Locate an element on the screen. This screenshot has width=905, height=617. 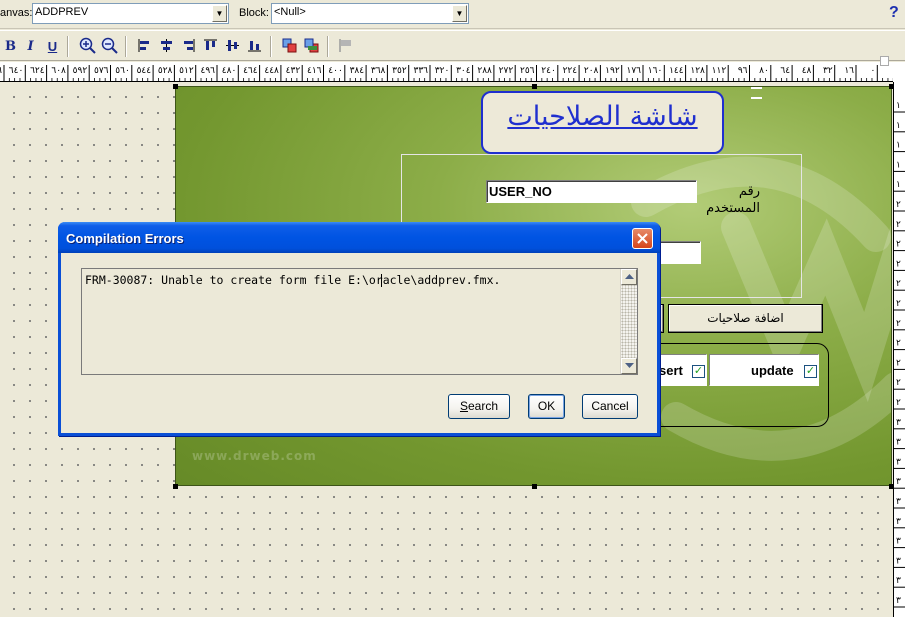
ruler-label: ٢٢٤ is located at coordinates (570, 71).